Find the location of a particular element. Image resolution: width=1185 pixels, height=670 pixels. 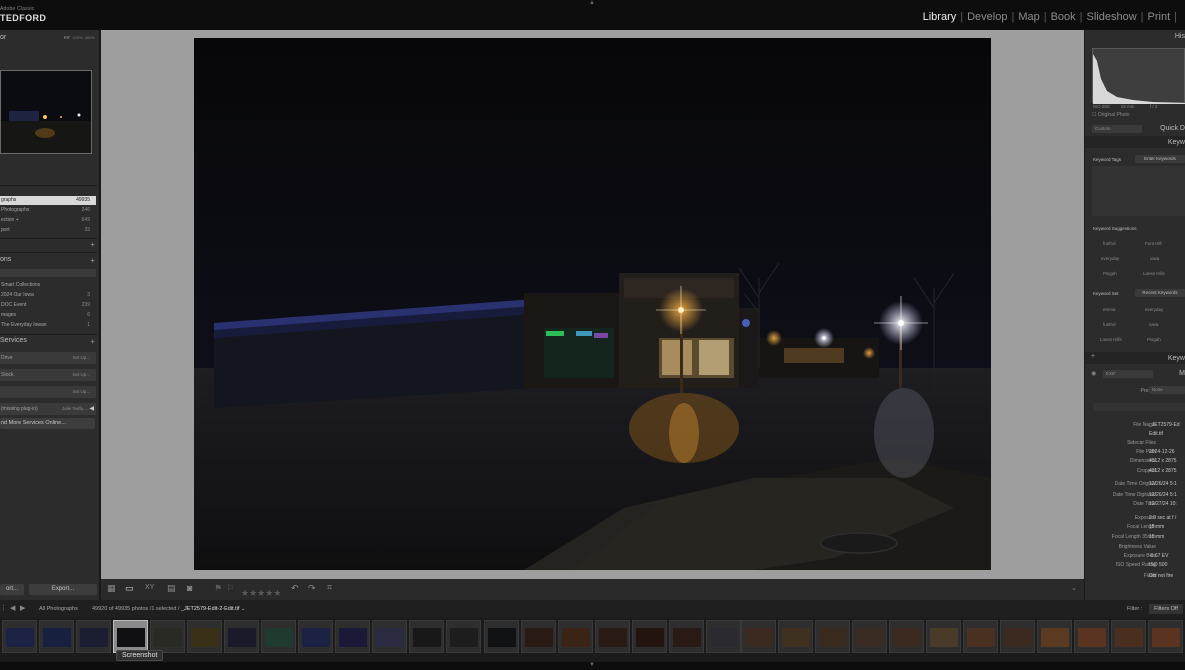

add-keyword-icon: + is located at coordinates (1093, 356).